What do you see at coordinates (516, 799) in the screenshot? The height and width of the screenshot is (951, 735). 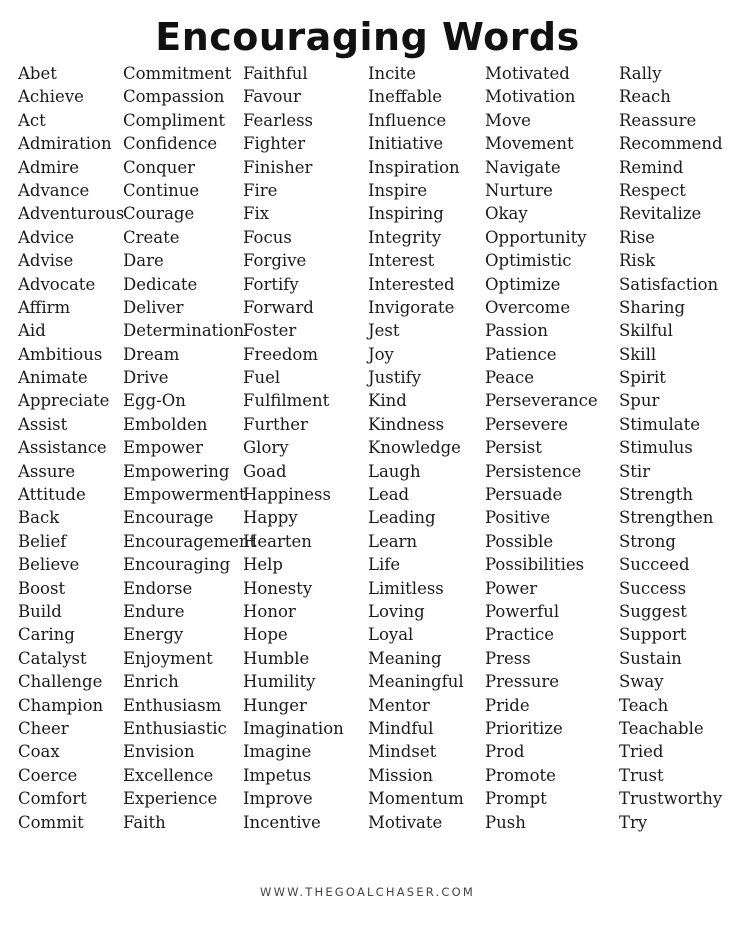 I see `word-item: Prompt` at bounding box center [516, 799].